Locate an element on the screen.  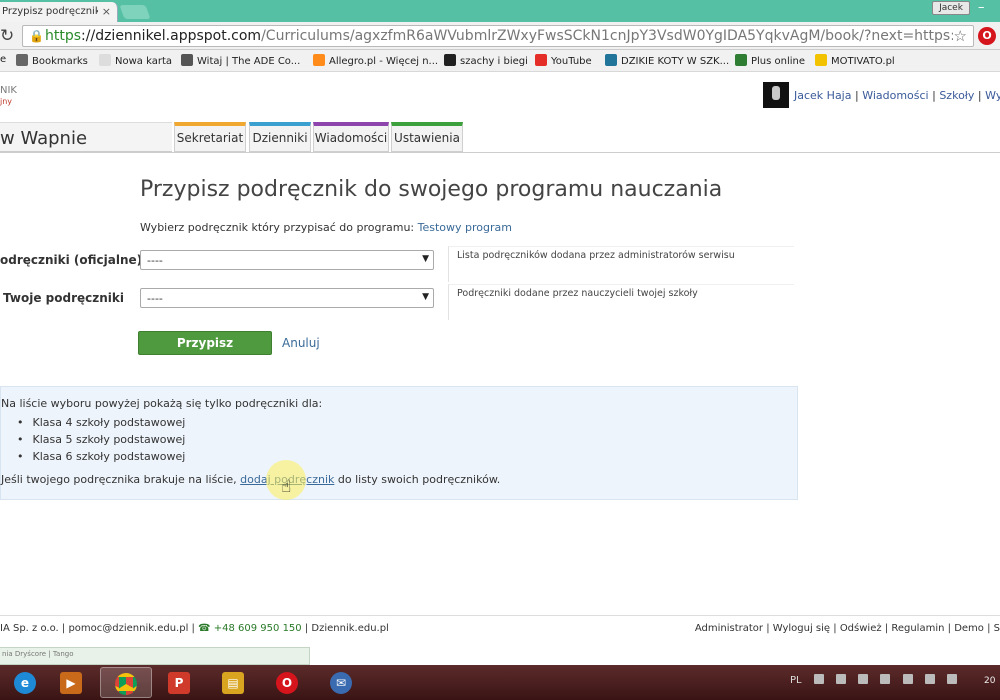
bookmark-label: MOTIVATO.pl is located at coordinates (863, 61).